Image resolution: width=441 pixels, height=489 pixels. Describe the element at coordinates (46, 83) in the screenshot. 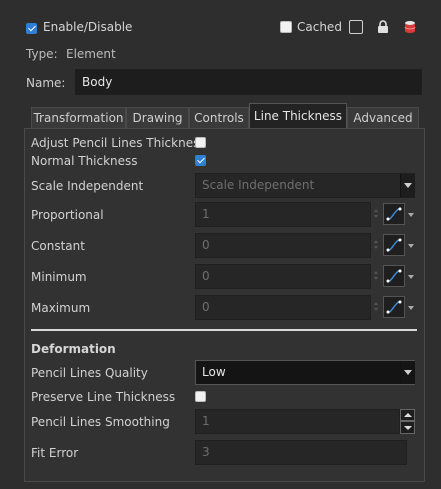

I see `name-label: Name:` at that location.